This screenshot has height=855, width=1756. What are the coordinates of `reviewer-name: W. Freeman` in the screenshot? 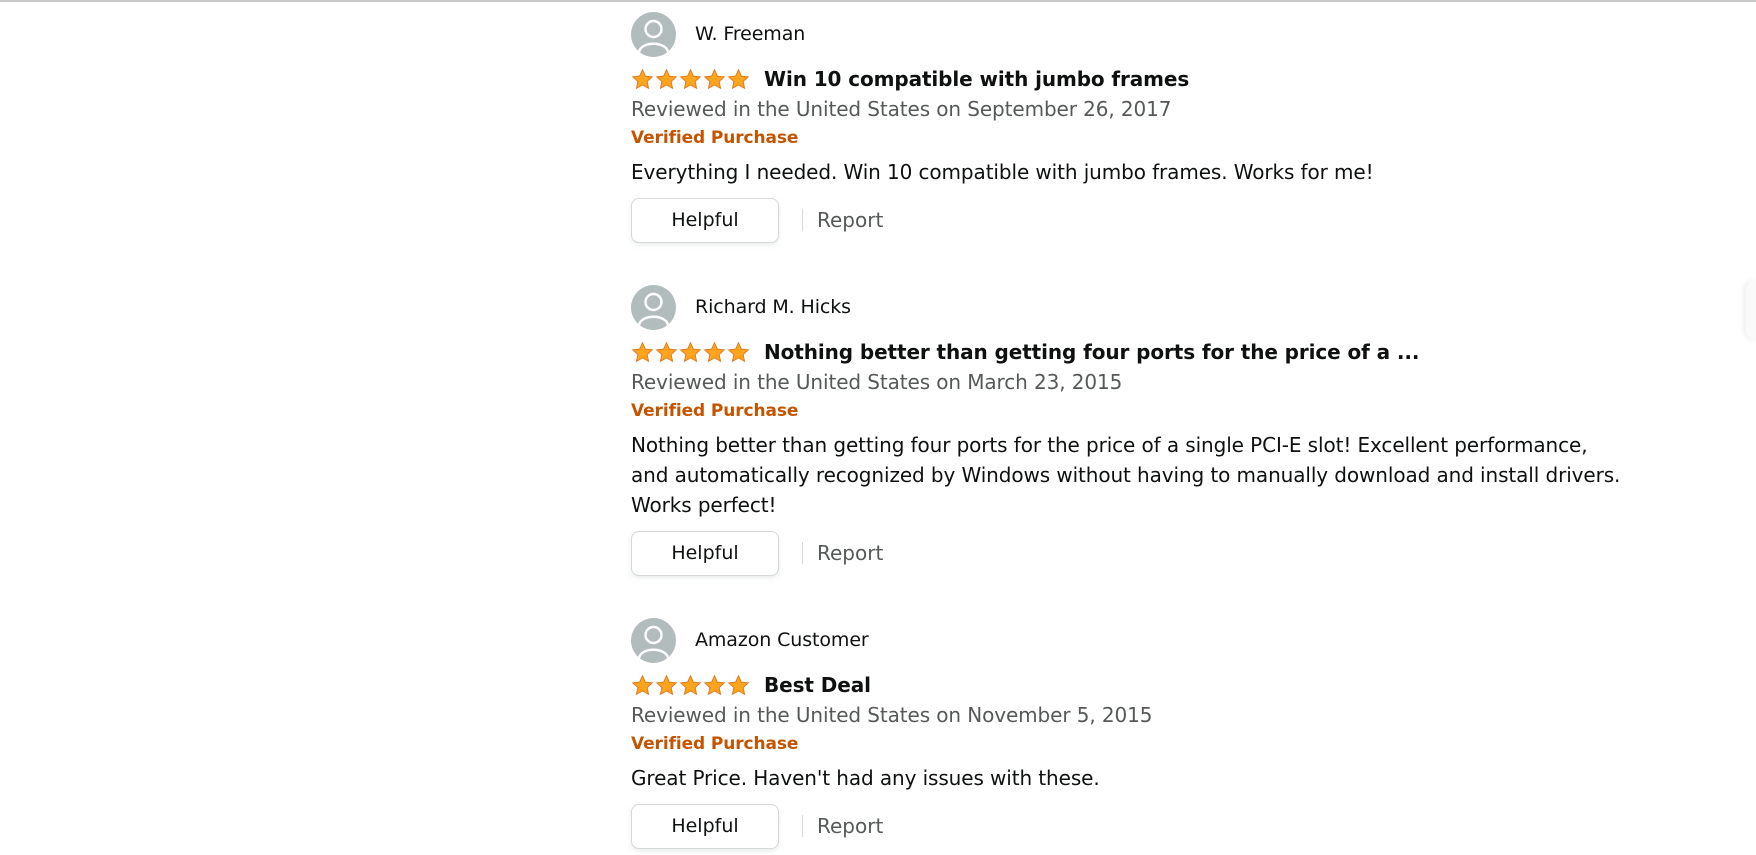 It's located at (750, 34).